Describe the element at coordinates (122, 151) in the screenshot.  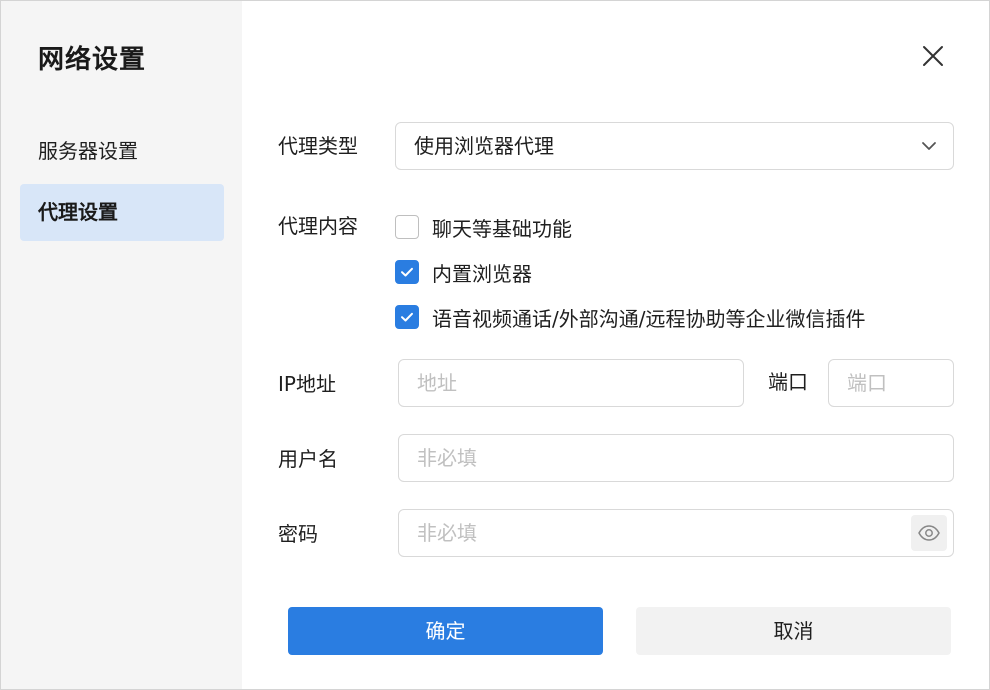
I see `sidebar-item-server-settings: 服务器设置` at that location.